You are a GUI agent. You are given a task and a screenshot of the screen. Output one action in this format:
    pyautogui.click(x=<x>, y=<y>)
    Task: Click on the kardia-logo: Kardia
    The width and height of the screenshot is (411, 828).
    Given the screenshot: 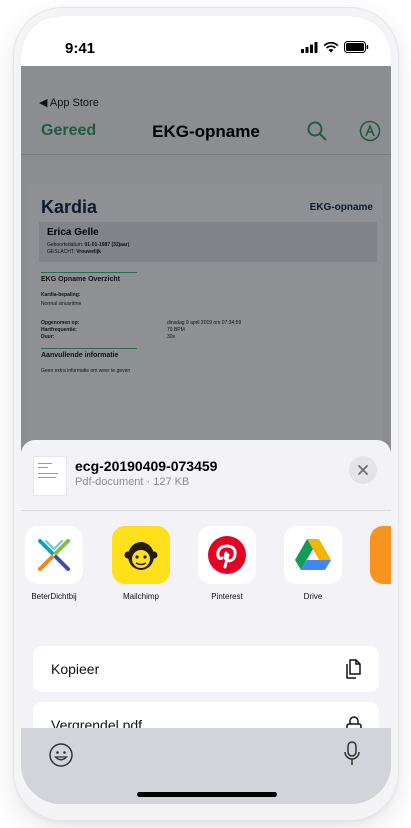 What is the action you would take?
    pyautogui.click(x=69, y=207)
    